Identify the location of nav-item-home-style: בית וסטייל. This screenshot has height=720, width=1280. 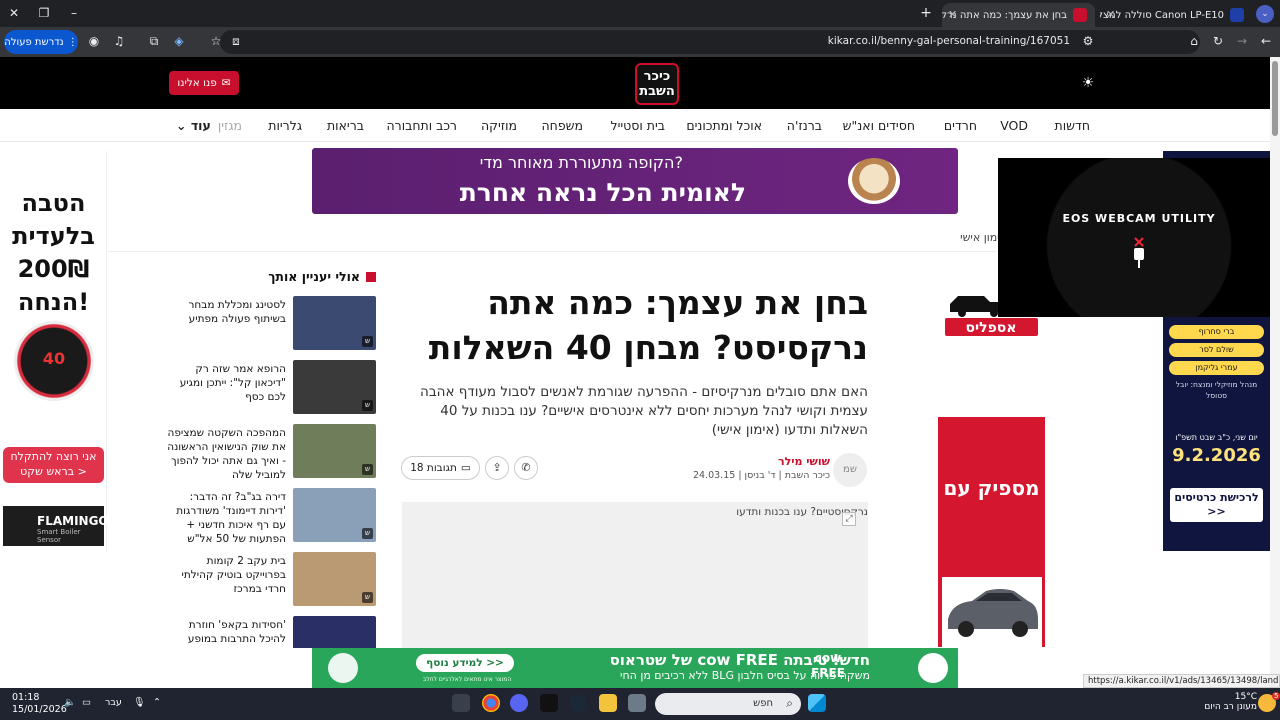
(637, 125).